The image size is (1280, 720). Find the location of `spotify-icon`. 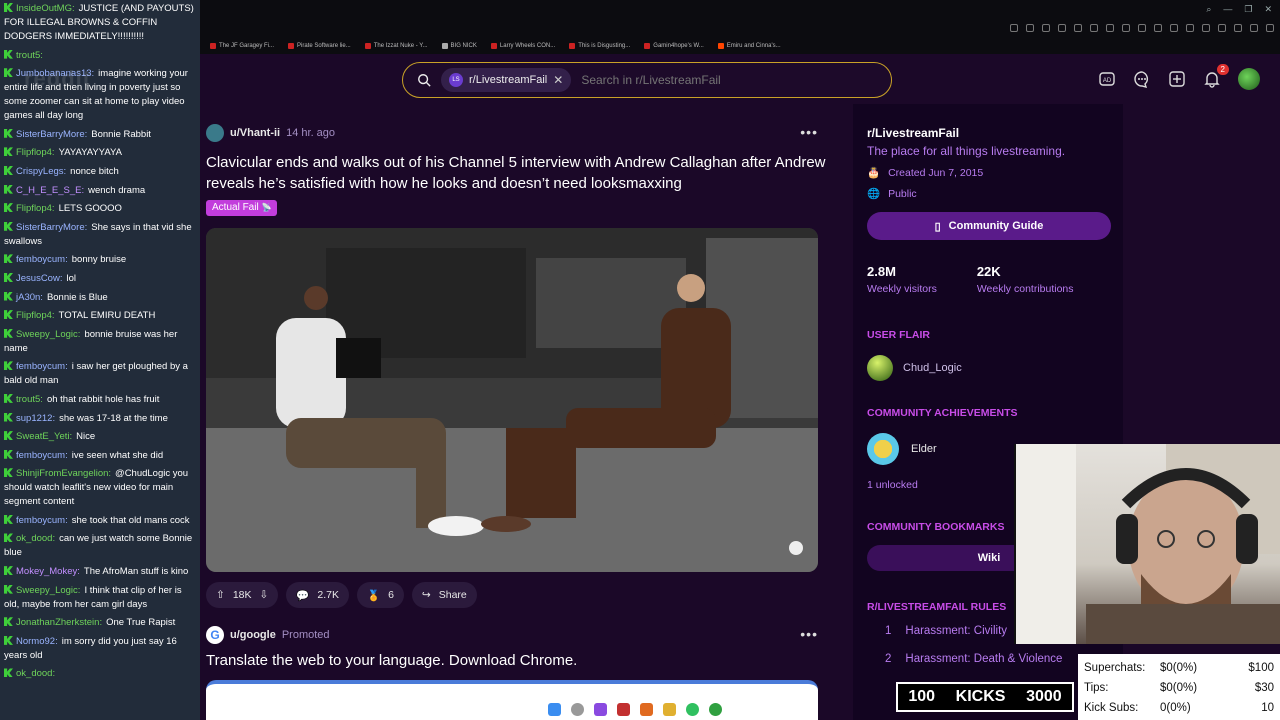

spotify-icon is located at coordinates (692, 709).